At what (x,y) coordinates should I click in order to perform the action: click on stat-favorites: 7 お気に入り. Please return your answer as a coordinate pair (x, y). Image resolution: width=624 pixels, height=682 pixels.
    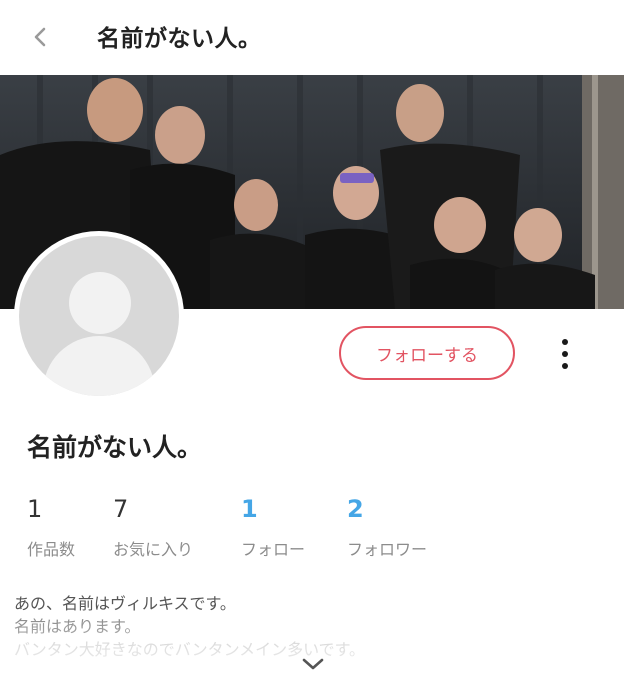
    Looking at the image, I should click on (153, 527).